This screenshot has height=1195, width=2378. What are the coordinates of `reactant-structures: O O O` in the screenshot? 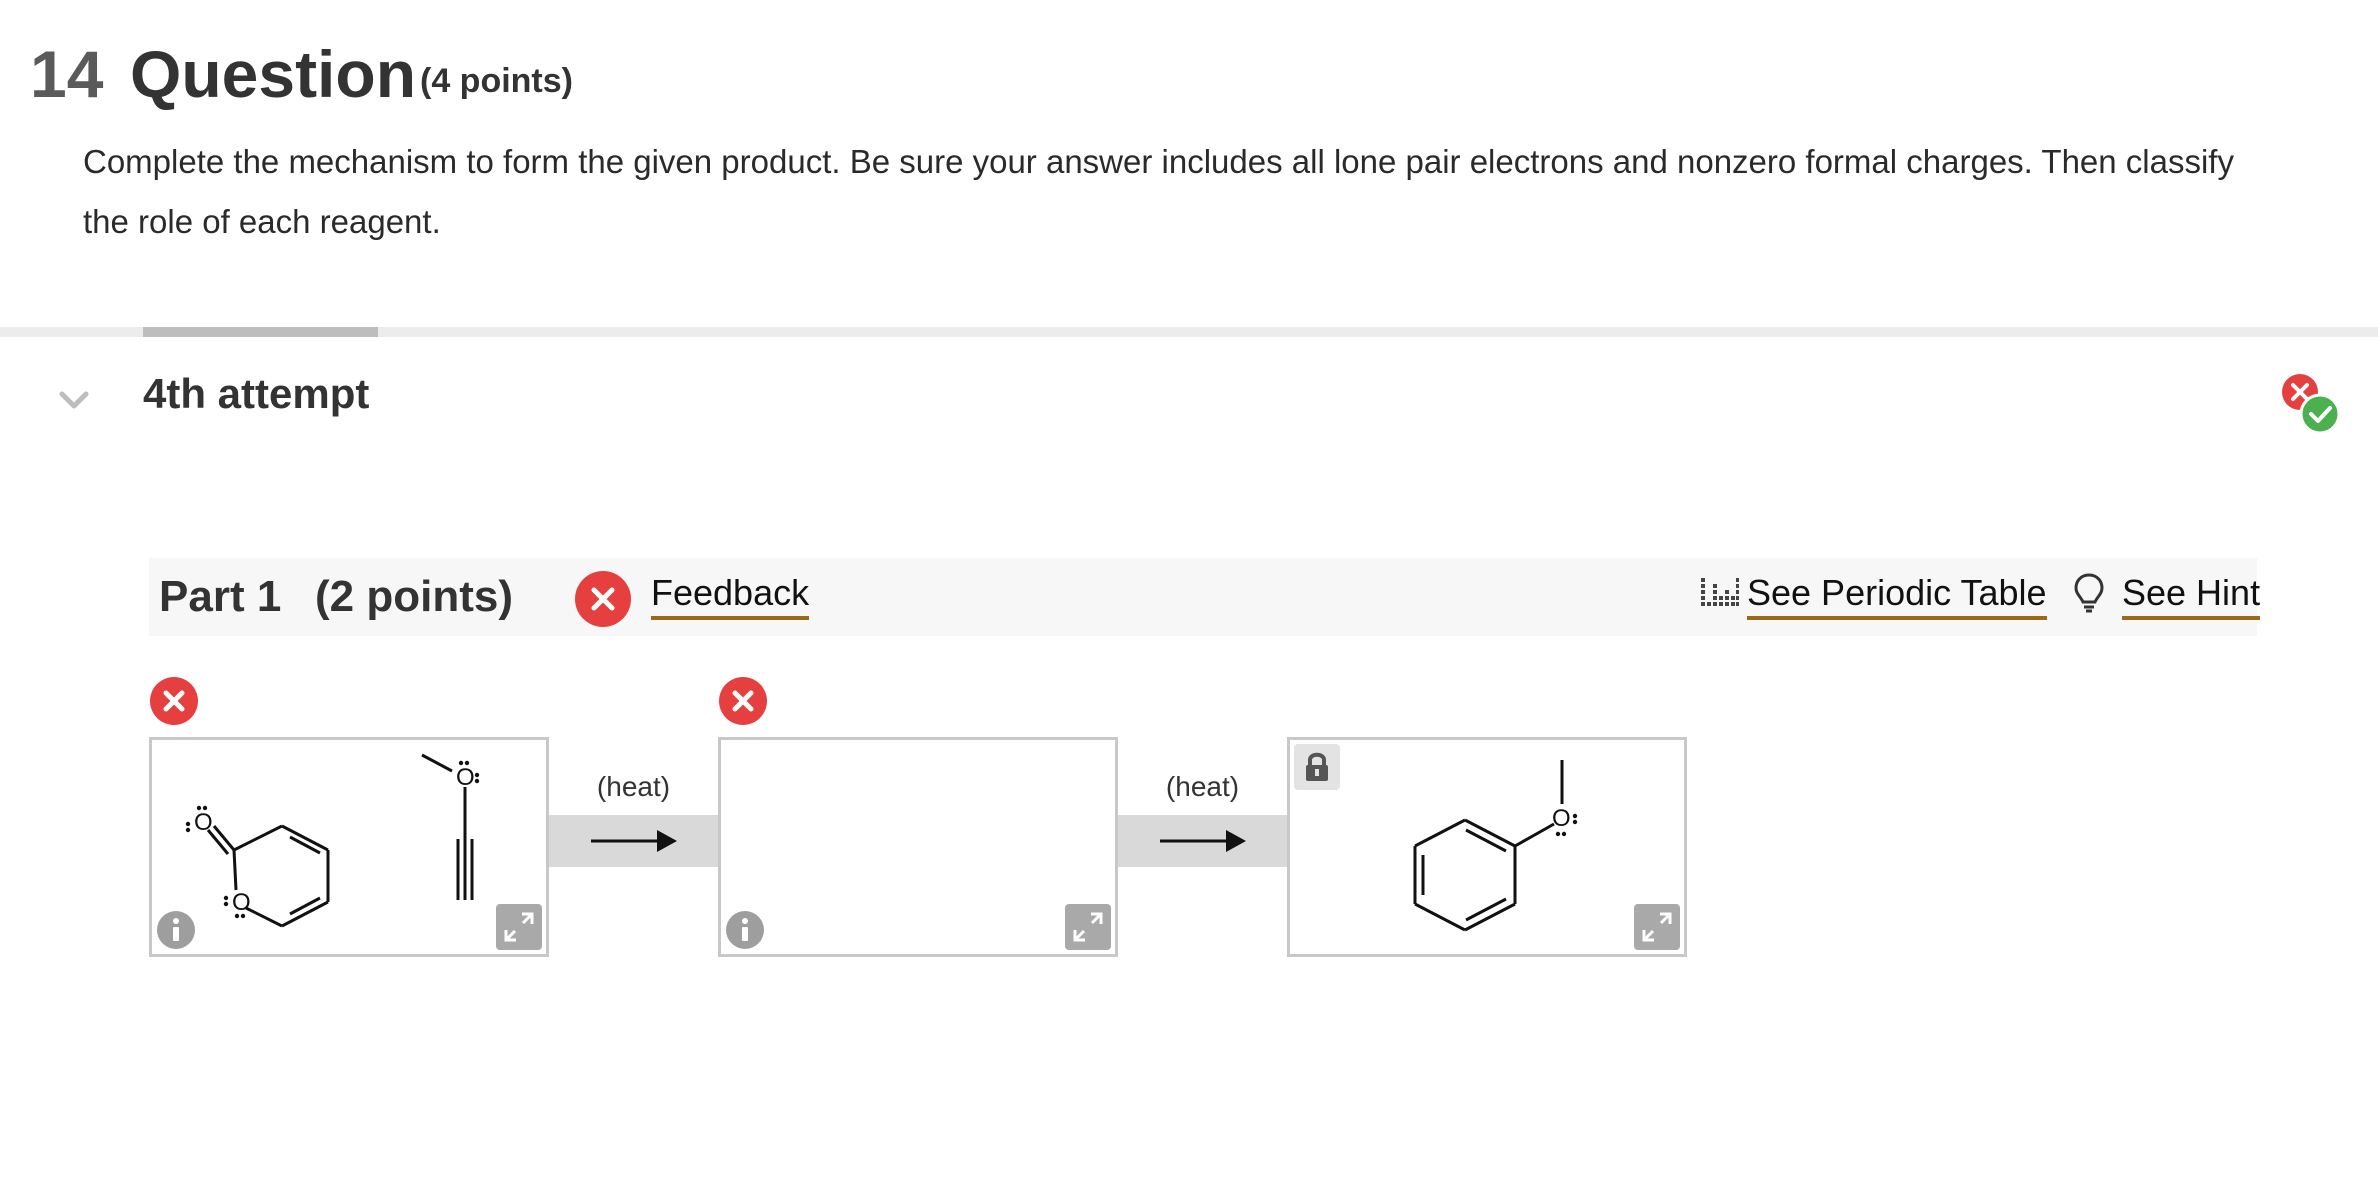 It's located at (332, 840).